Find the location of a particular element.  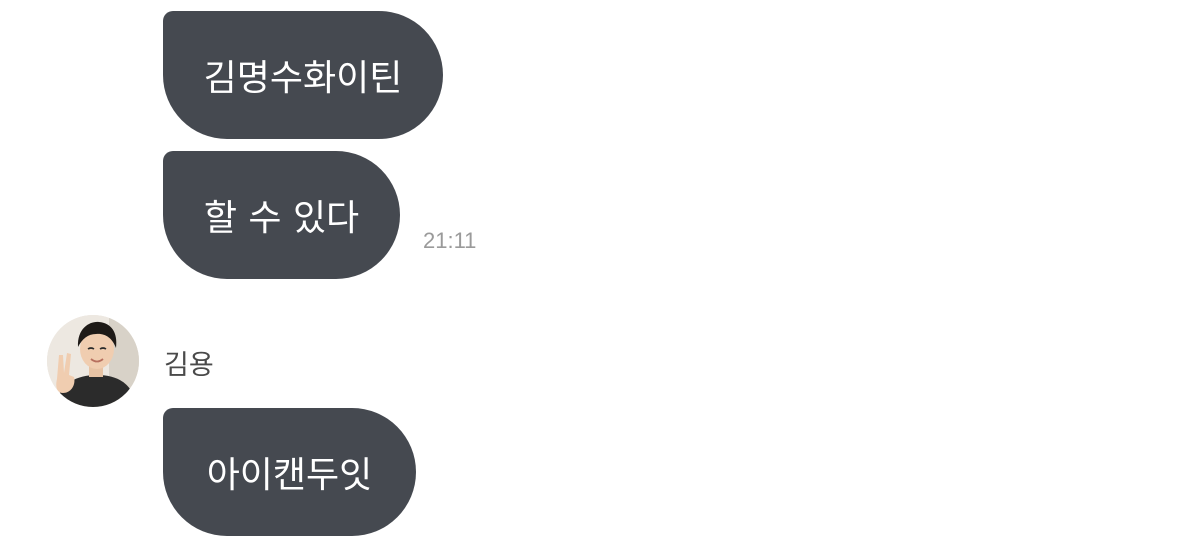

profile-photo-icon is located at coordinates (93, 361).